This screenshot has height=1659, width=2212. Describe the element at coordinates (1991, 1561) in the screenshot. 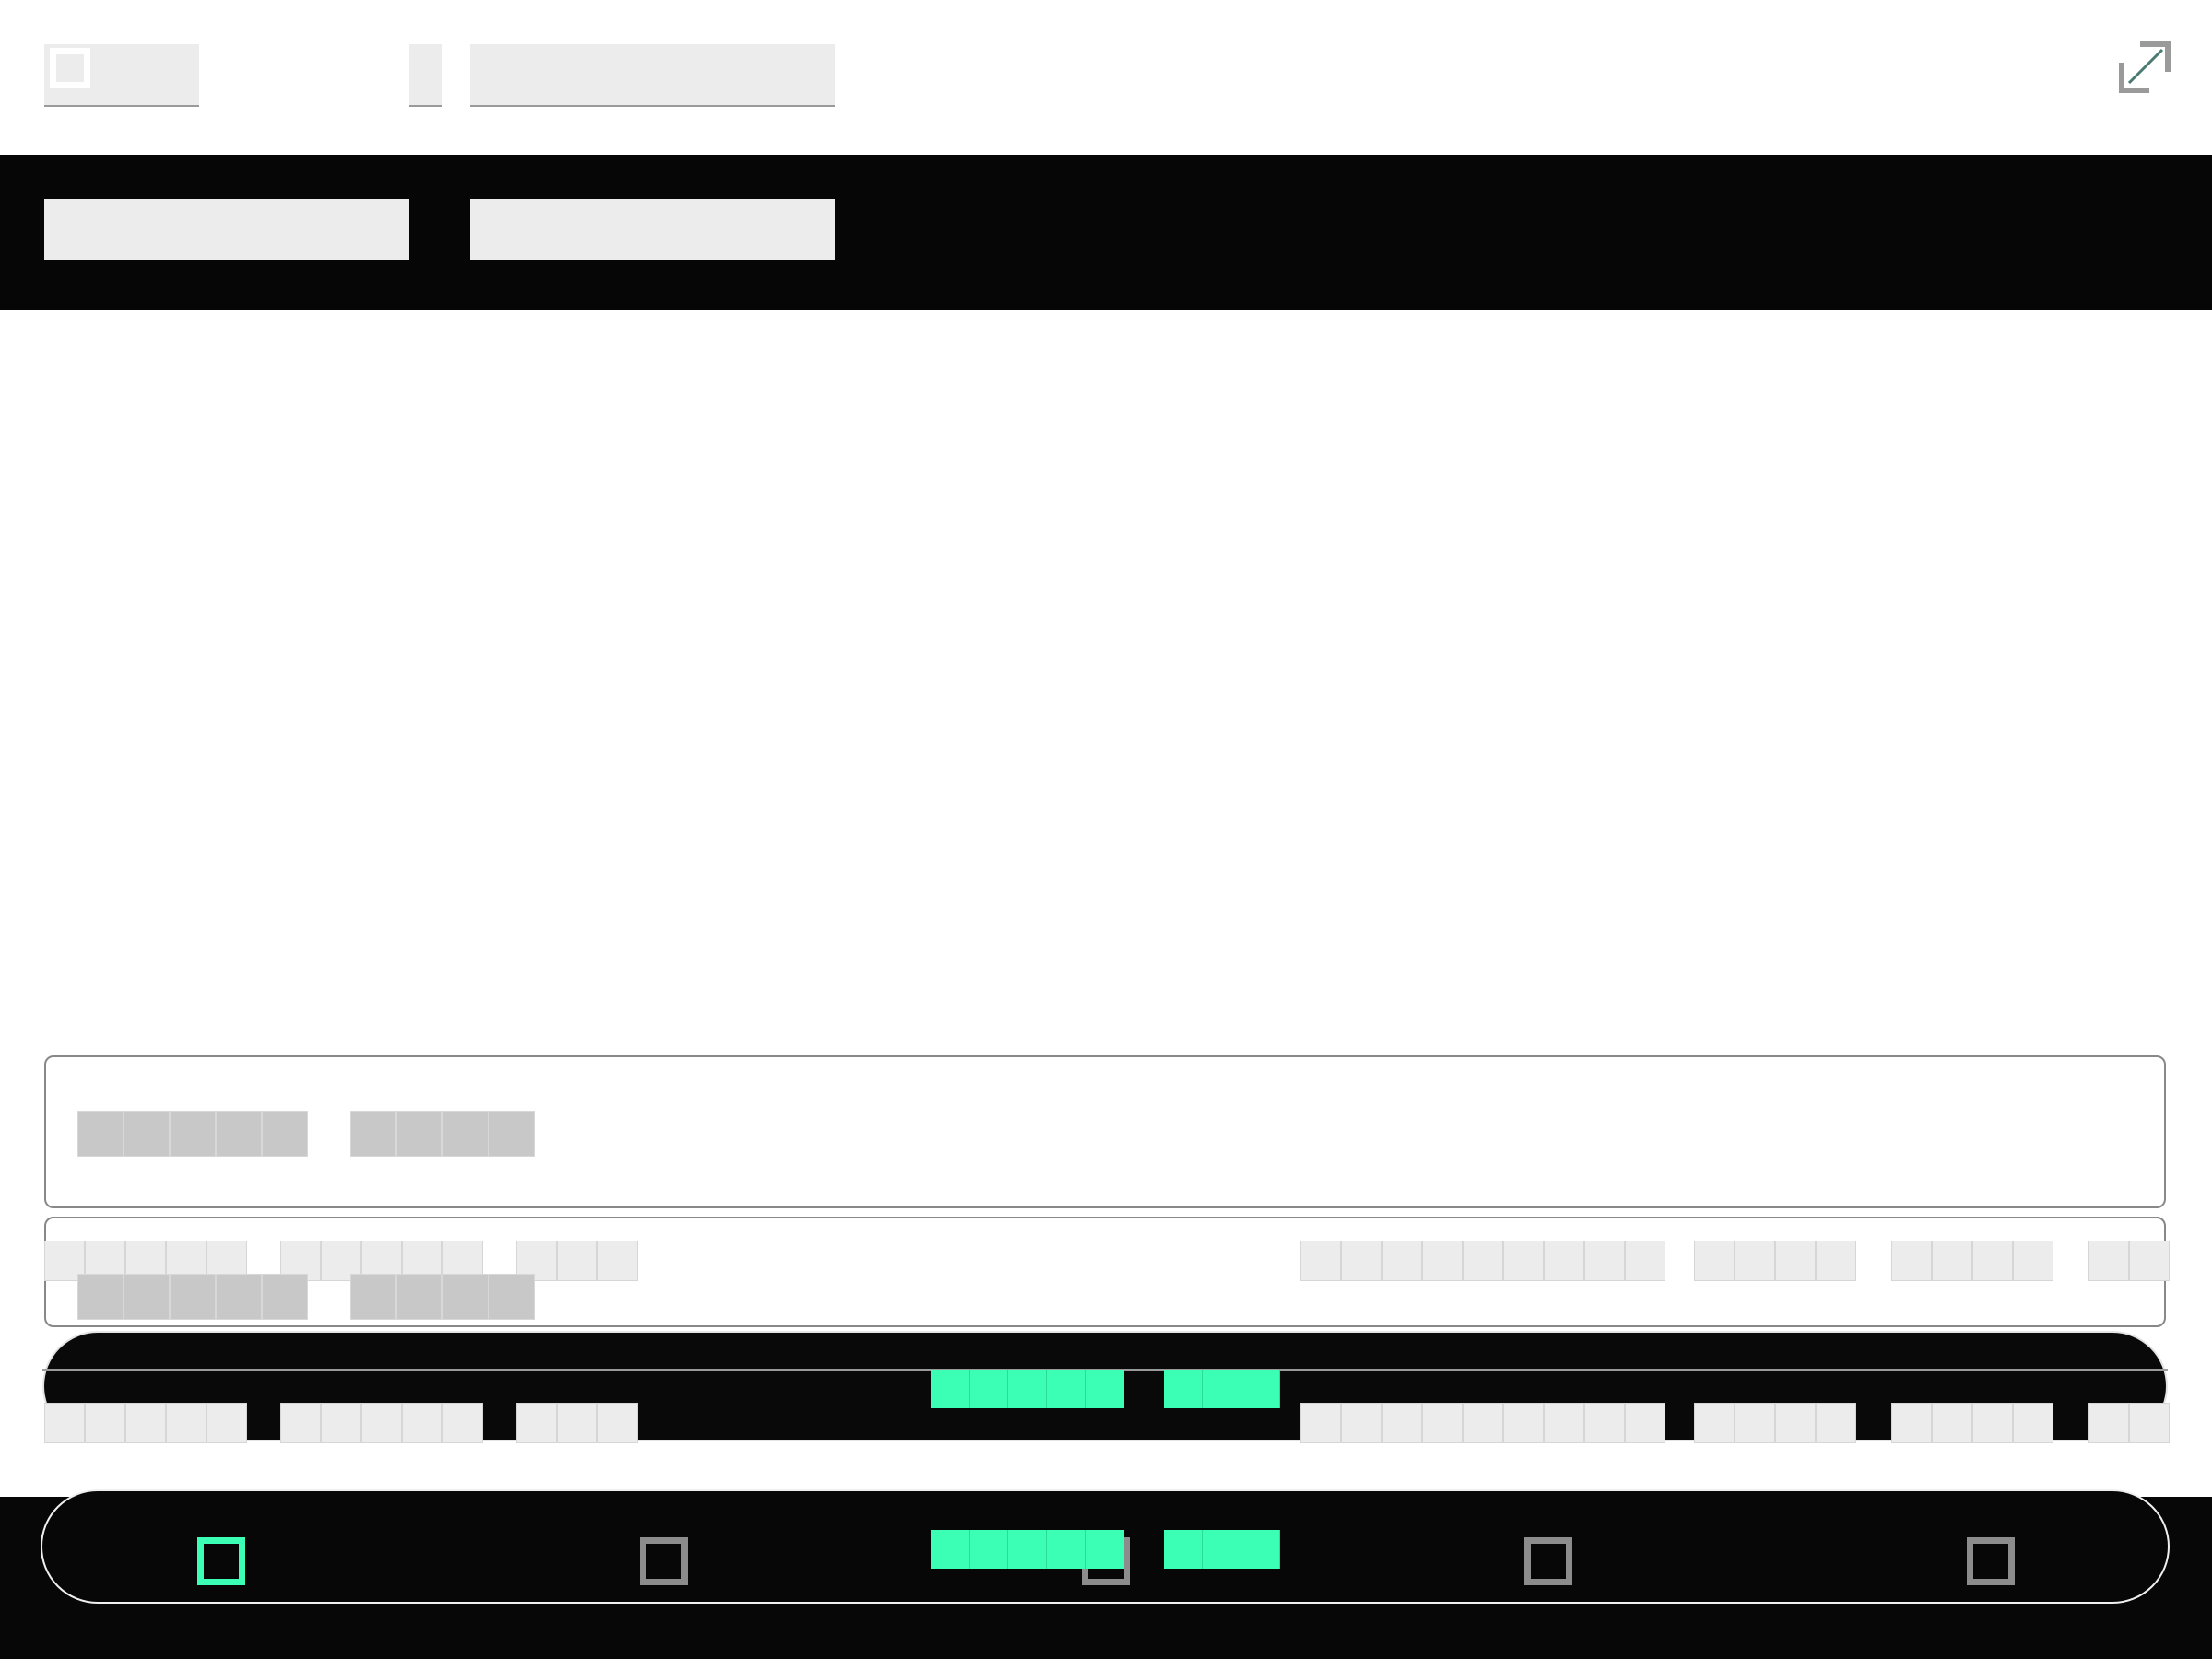

I see `nav-item-5-square-icon` at that location.